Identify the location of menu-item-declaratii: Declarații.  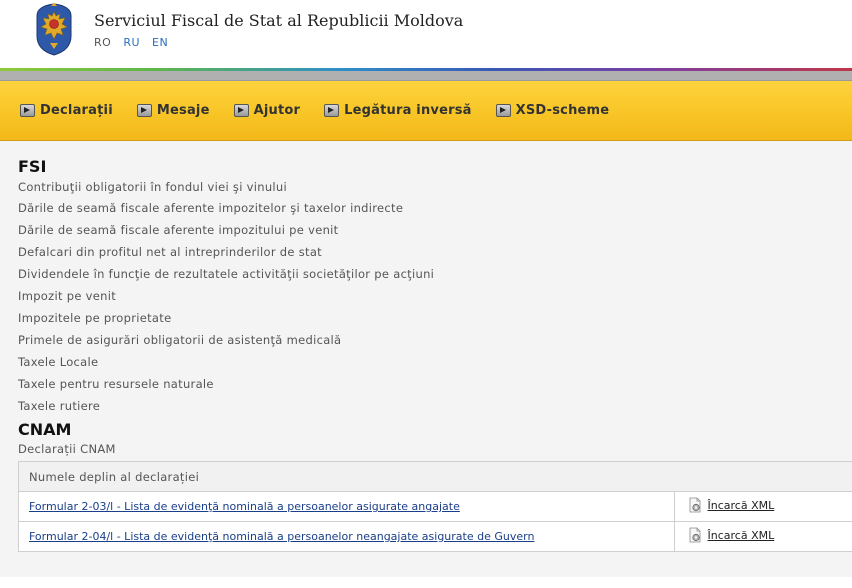
(66, 110).